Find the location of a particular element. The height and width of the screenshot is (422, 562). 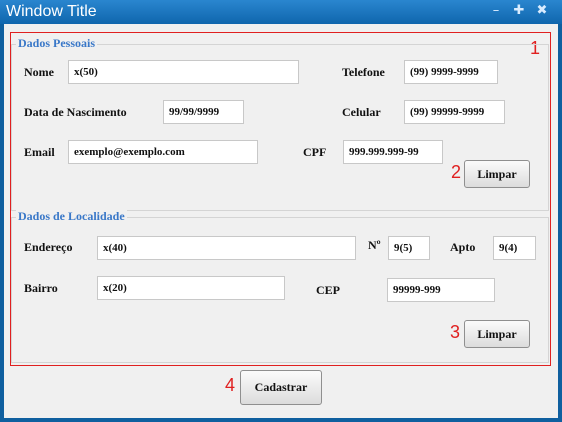

group-title-localidade: Dados de Localidade is located at coordinates (71, 216).